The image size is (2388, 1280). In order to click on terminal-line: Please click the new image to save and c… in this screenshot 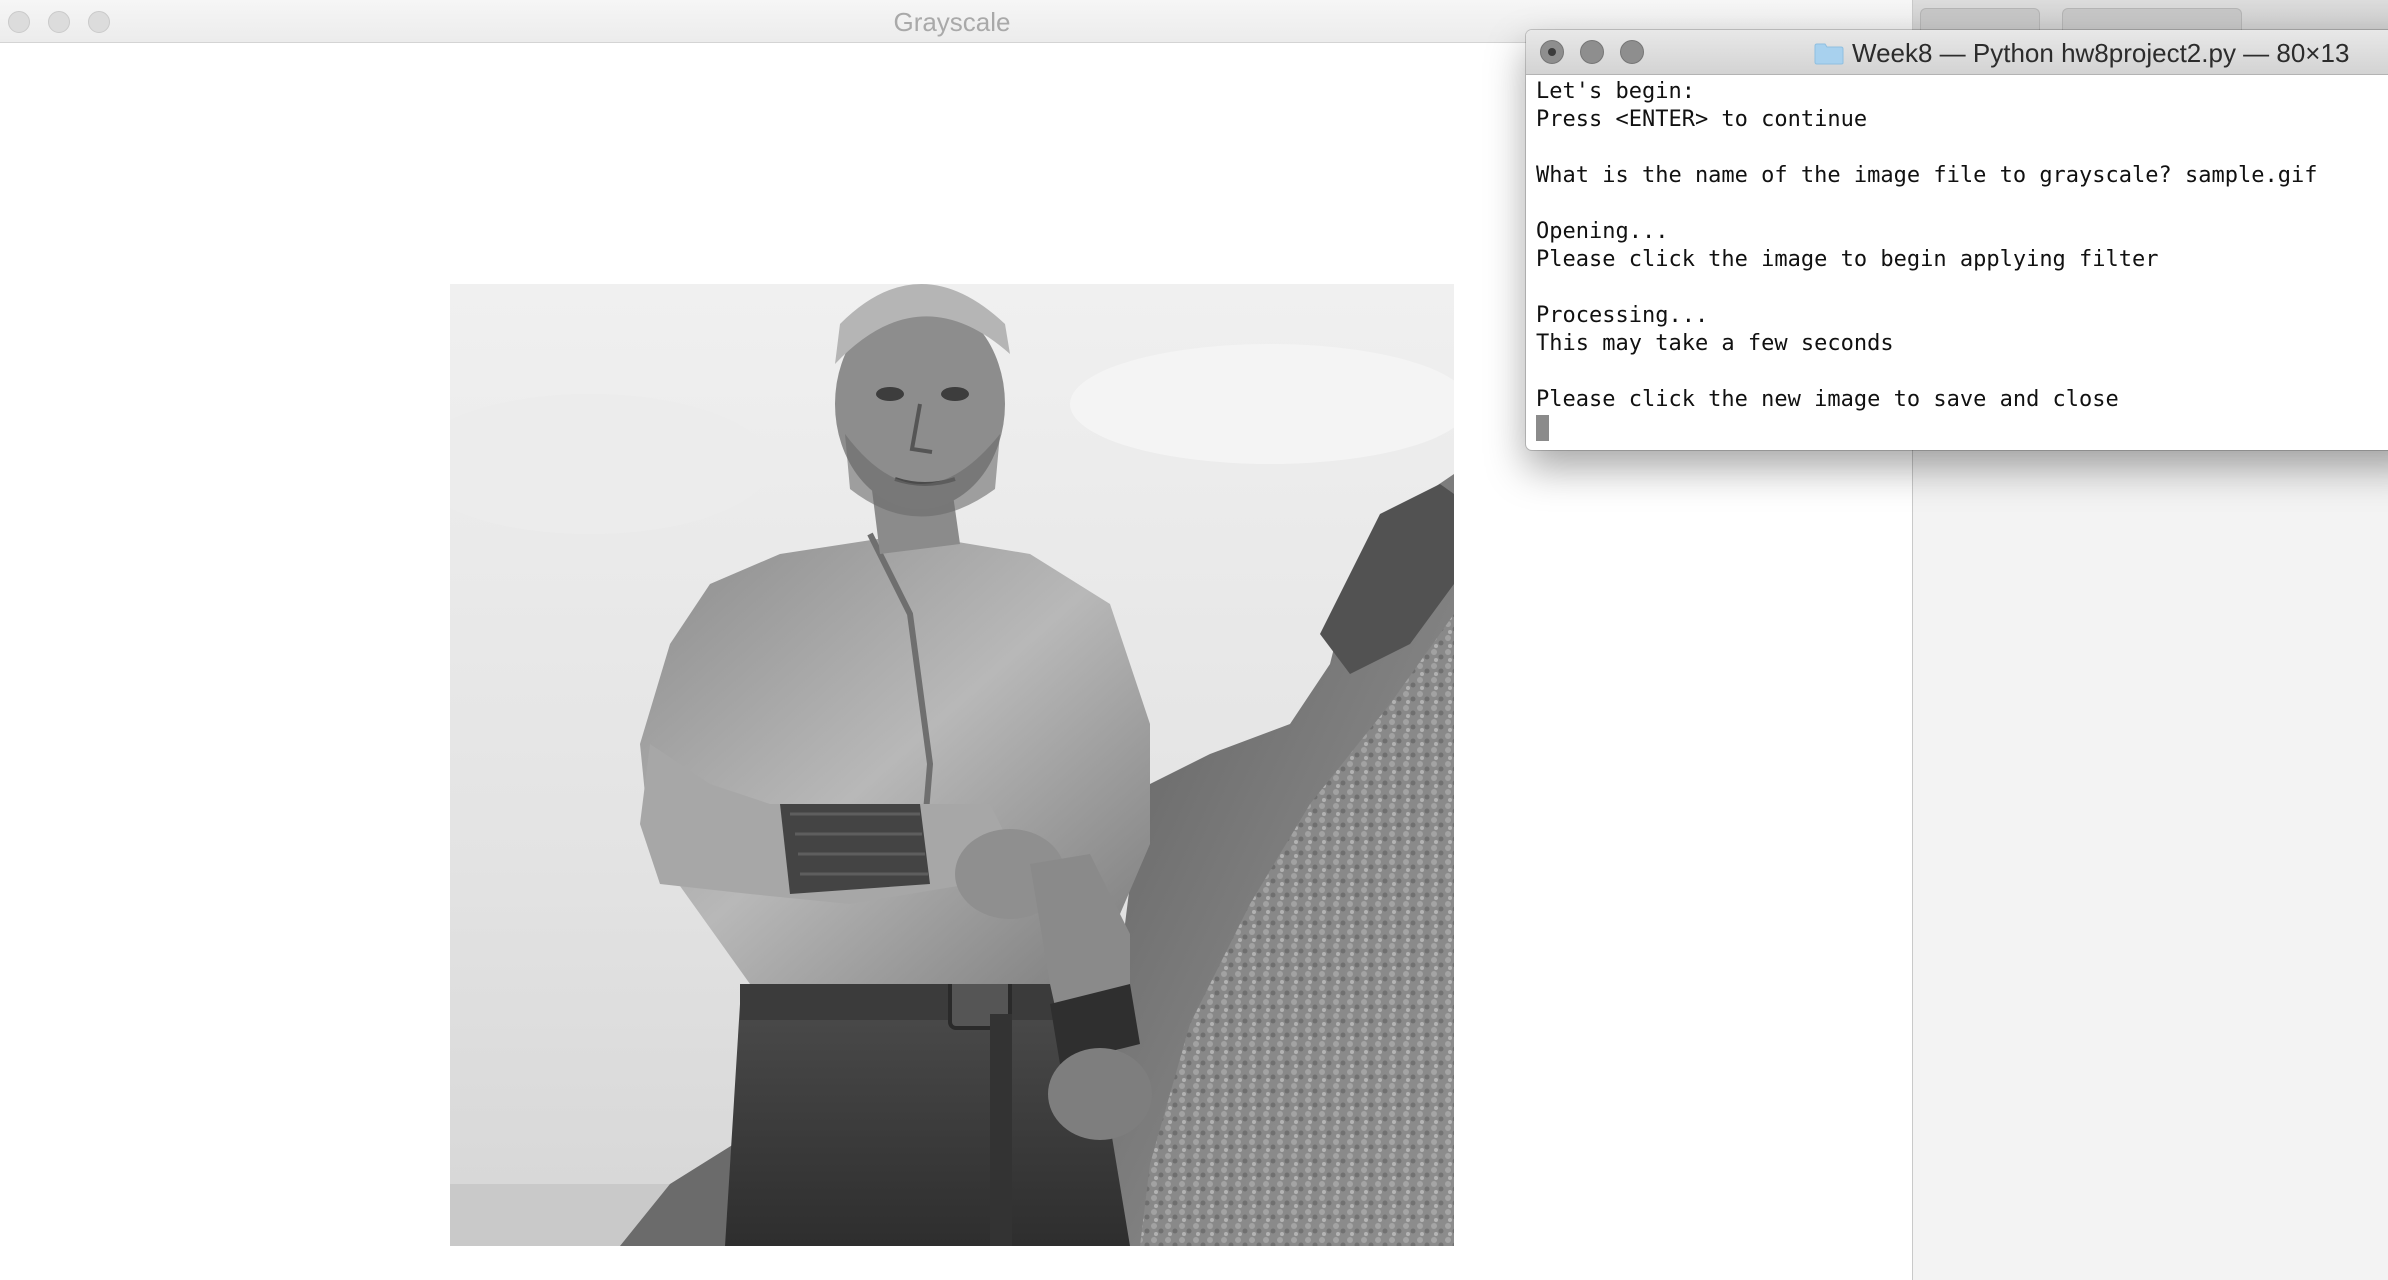, I will do `click(1827, 399)`.